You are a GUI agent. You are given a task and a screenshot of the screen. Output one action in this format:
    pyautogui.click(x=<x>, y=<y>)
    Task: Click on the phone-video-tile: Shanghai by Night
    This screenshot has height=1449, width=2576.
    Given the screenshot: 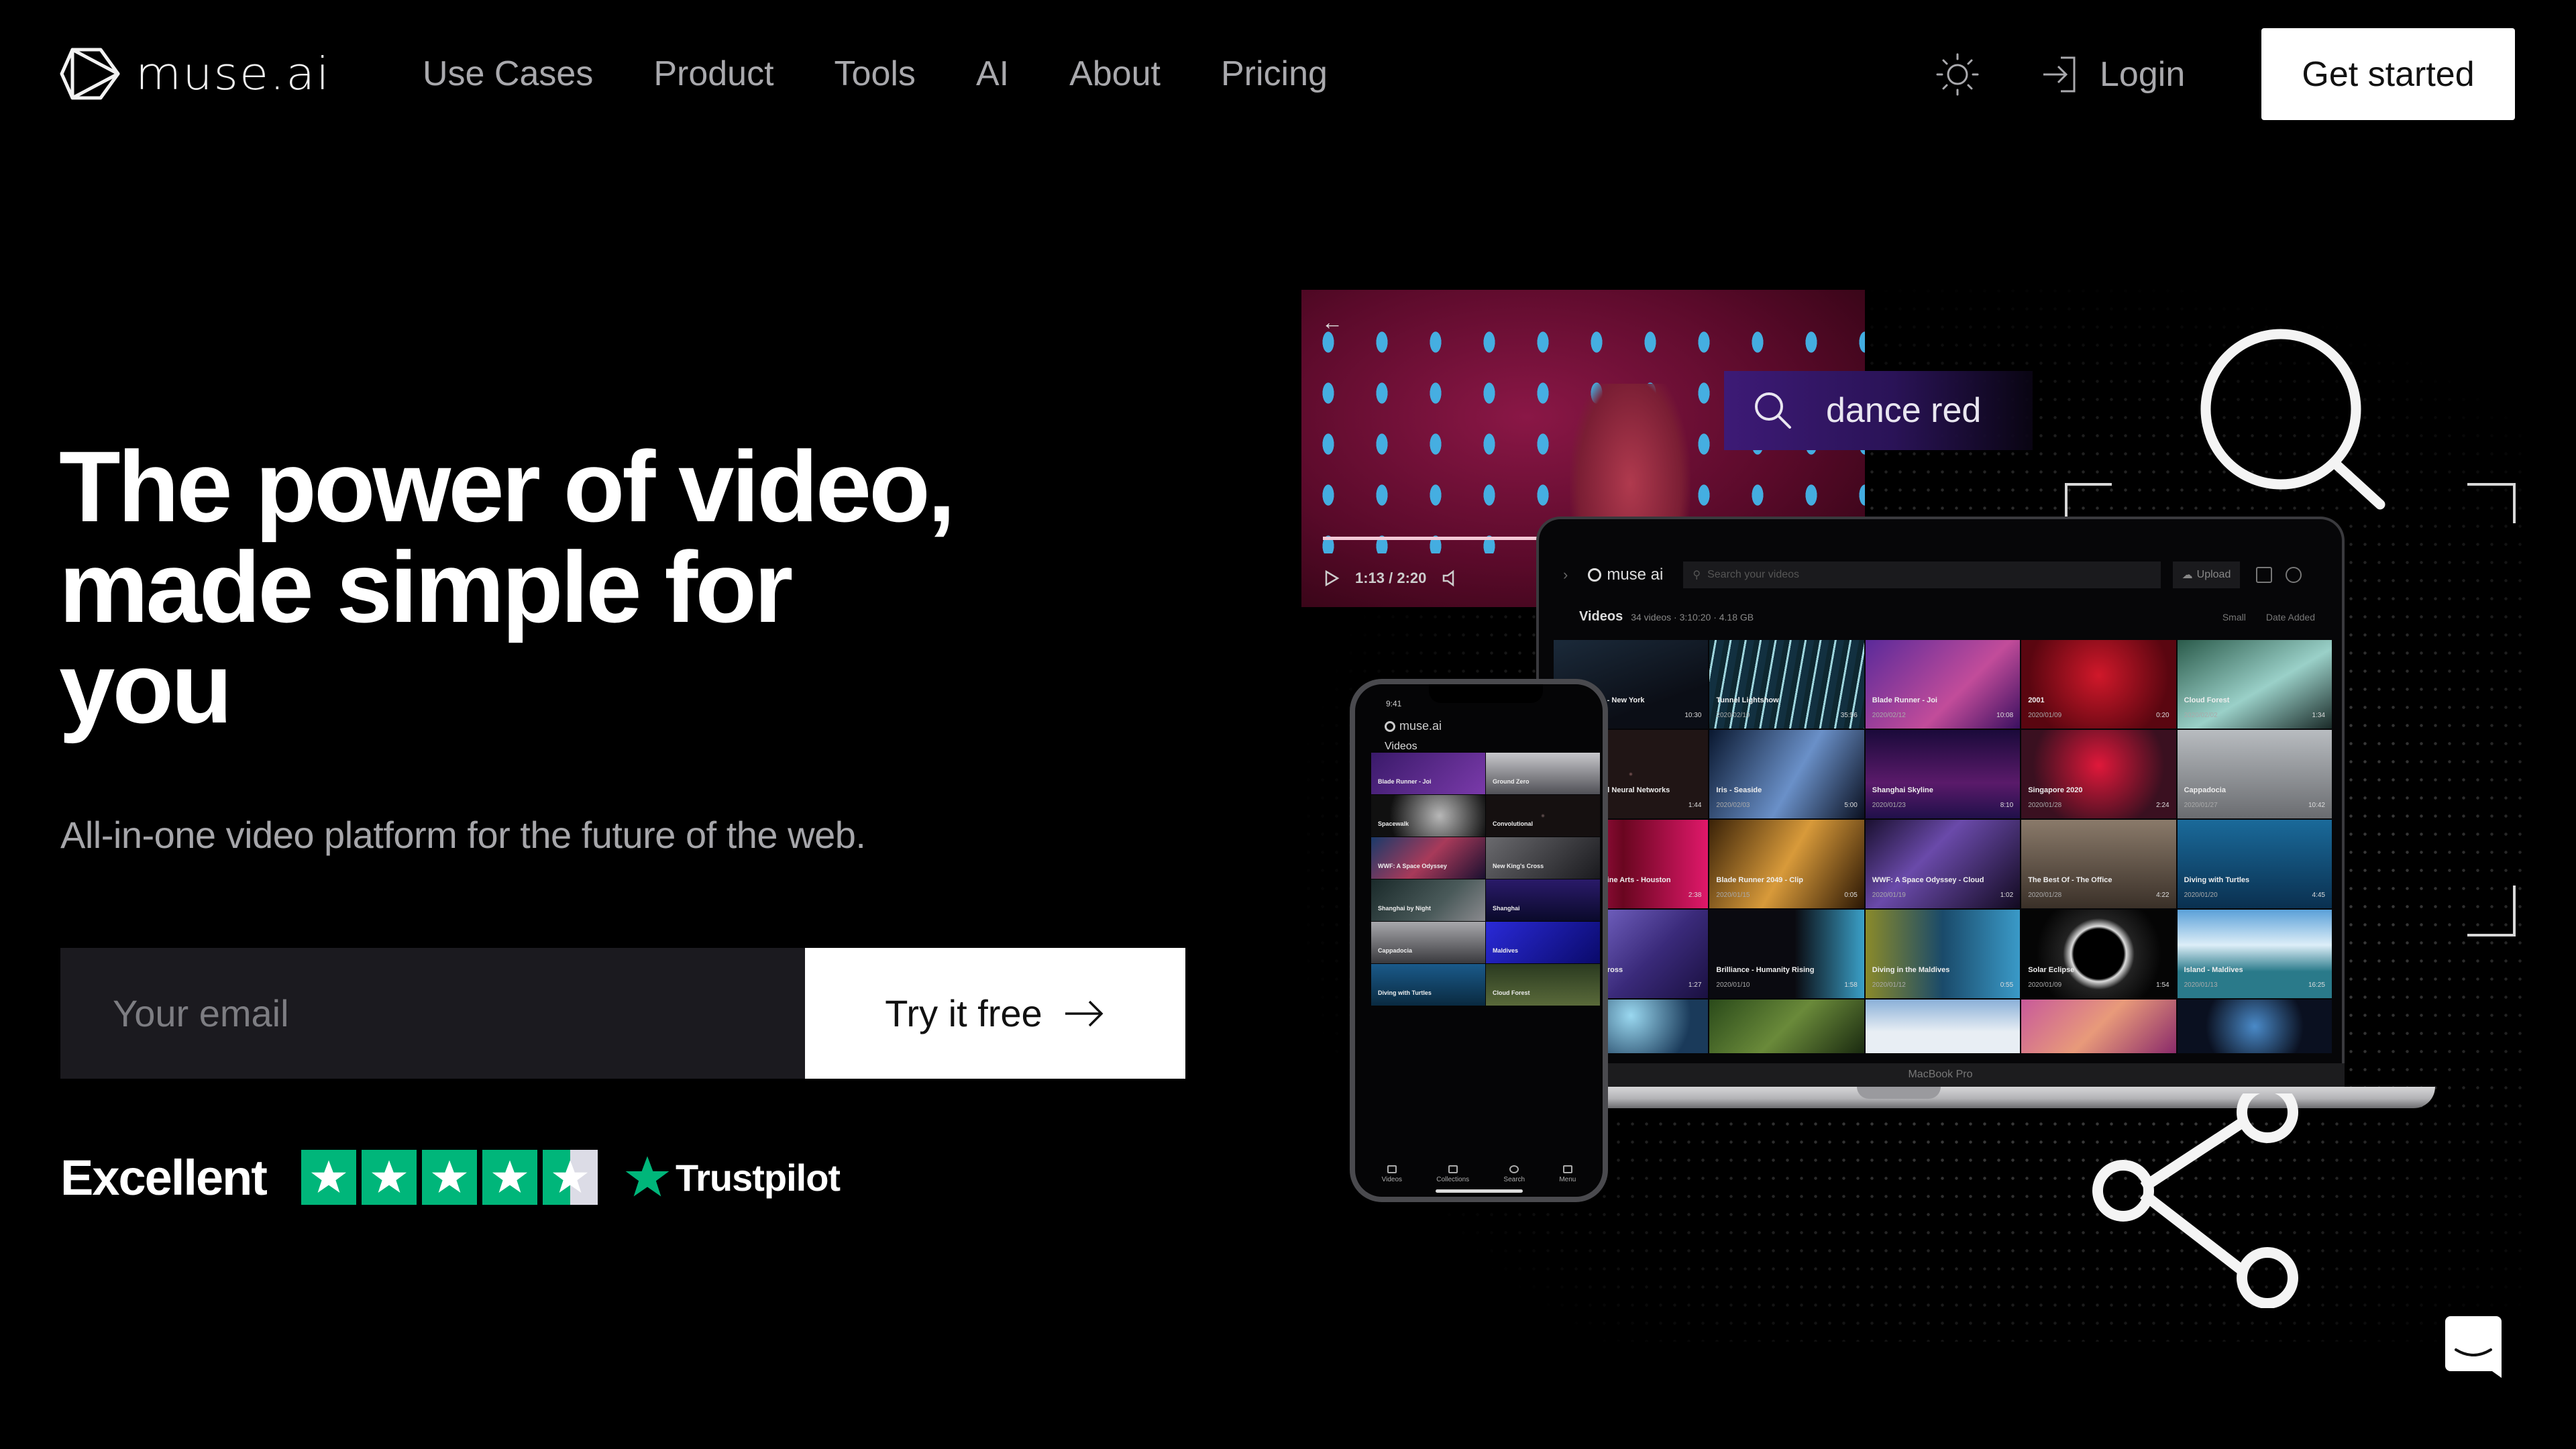 What is the action you would take?
    pyautogui.click(x=1428, y=900)
    